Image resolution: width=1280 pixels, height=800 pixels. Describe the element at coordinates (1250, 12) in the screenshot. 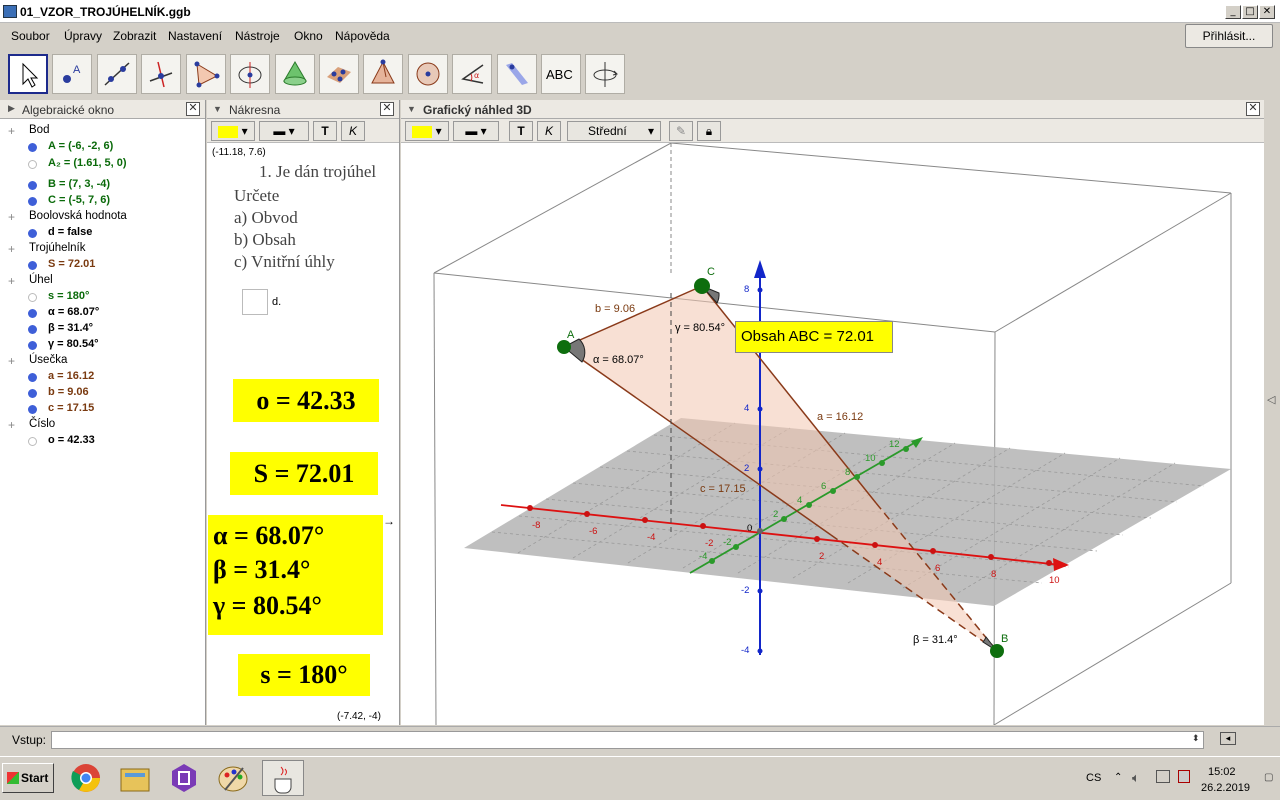

I see `maximize-button: □` at that location.